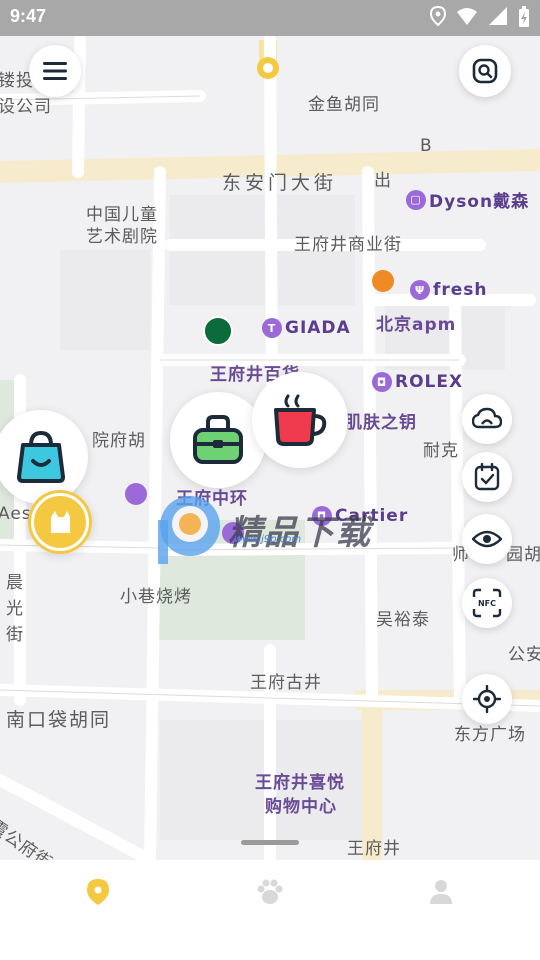  What do you see at coordinates (467, 199) in the screenshot?
I see `poi-dyson: ▢ Dyson戴森` at bounding box center [467, 199].